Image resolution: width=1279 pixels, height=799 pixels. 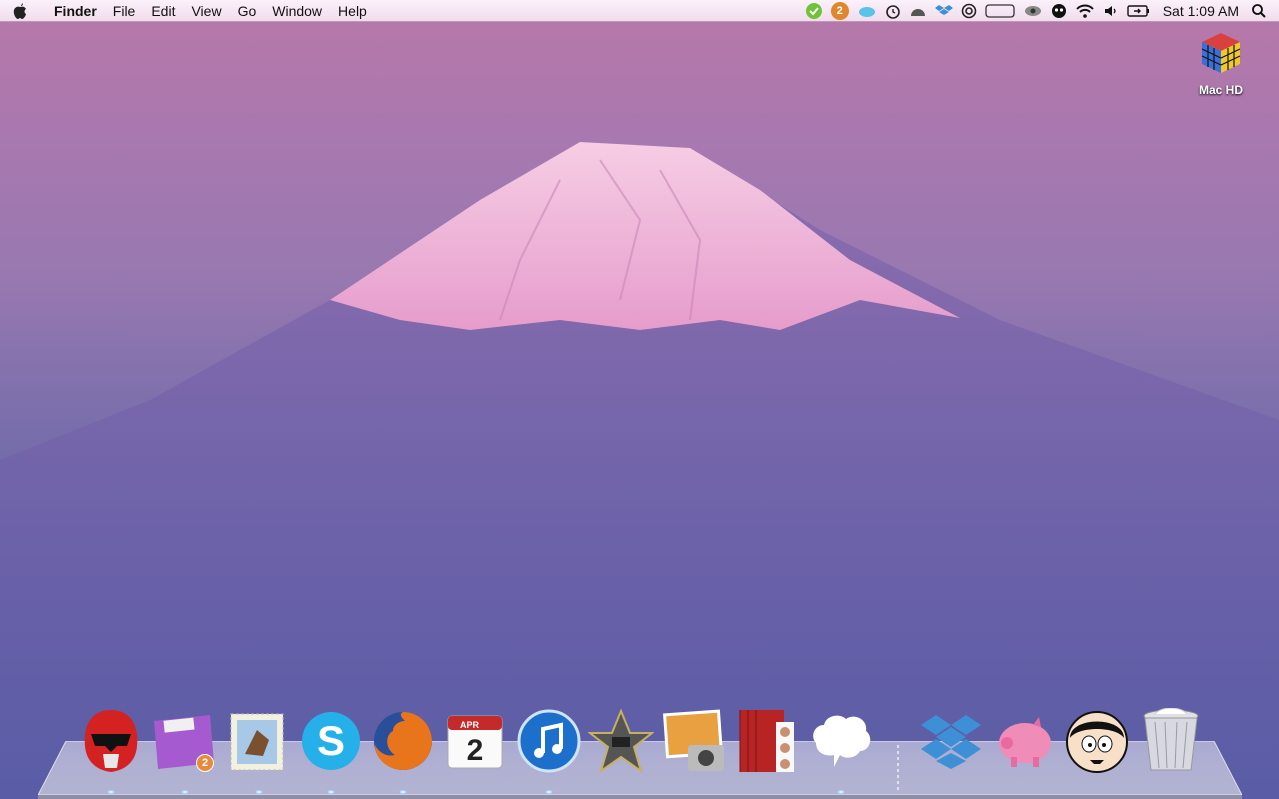 What do you see at coordinates (206, 11) in the screenshot?
I see `menu-view: View` at bounding box center [206, 11].